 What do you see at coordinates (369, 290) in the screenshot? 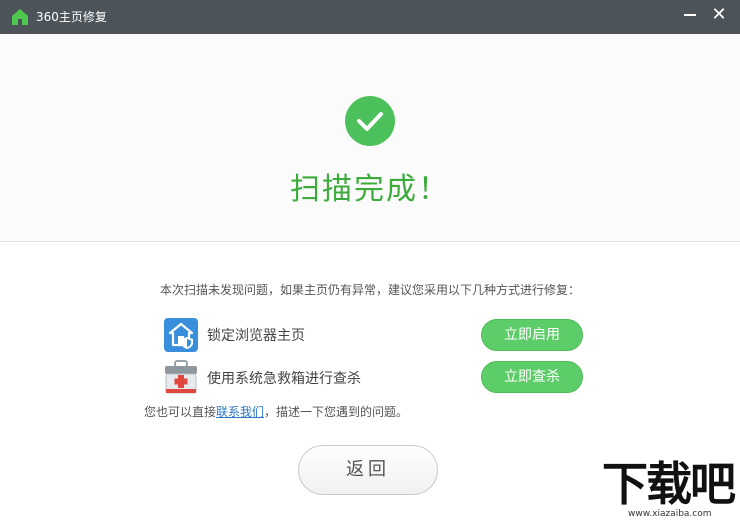
I see `scan-description: 本次扫描未发现问题，如果主页仍有异常，建议您采用以下几种方式进行修复：` at bounding box center [369, 290].